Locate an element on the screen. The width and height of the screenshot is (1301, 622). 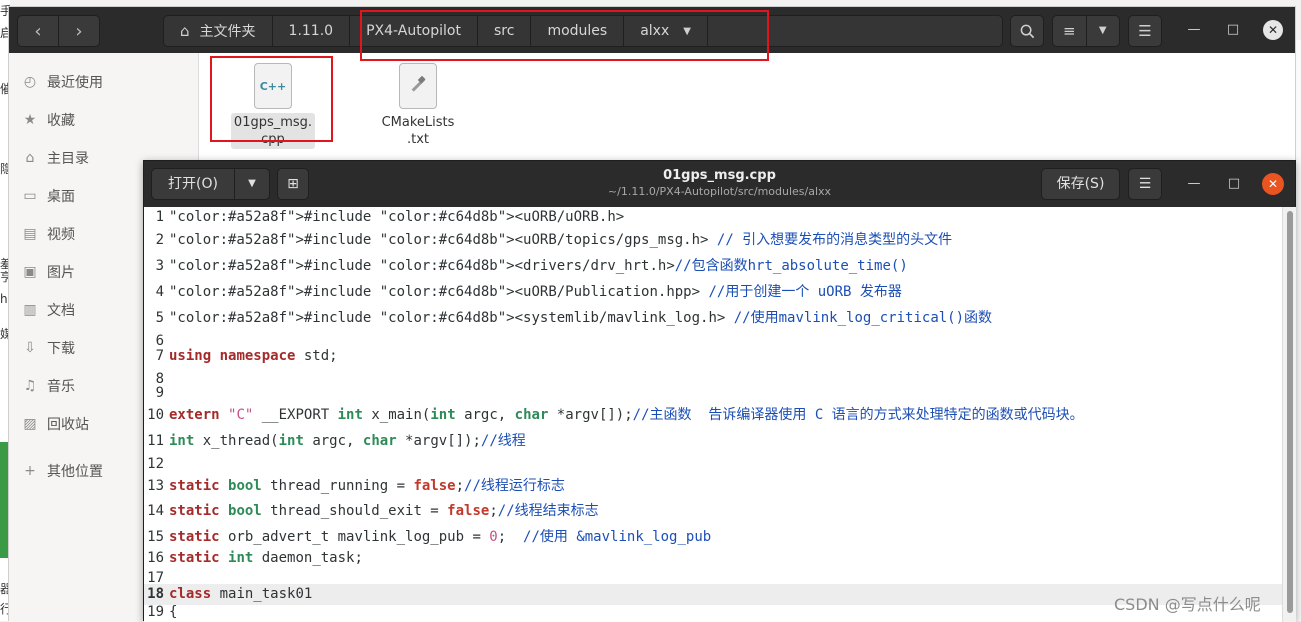
sidebar-item: ★ 收藏 is located at coordinates (48, 120).